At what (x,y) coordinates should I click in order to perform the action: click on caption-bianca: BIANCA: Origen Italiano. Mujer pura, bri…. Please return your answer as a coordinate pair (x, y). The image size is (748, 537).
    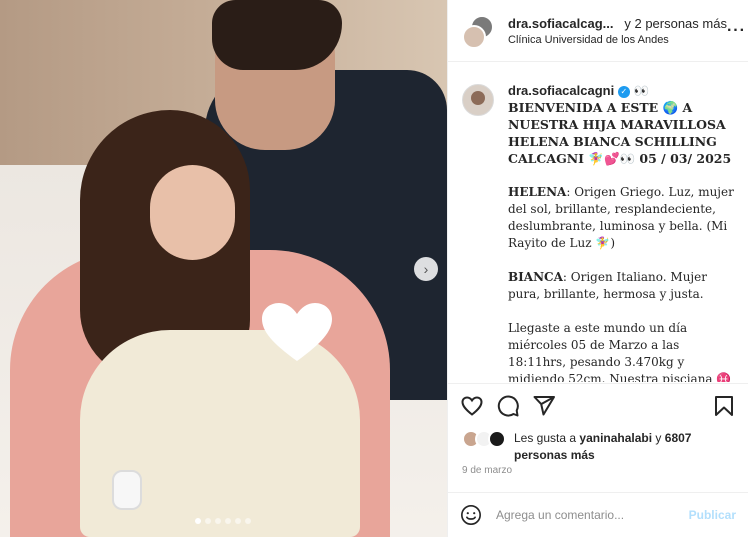
    Looking at the image, I should click on (621, 286).